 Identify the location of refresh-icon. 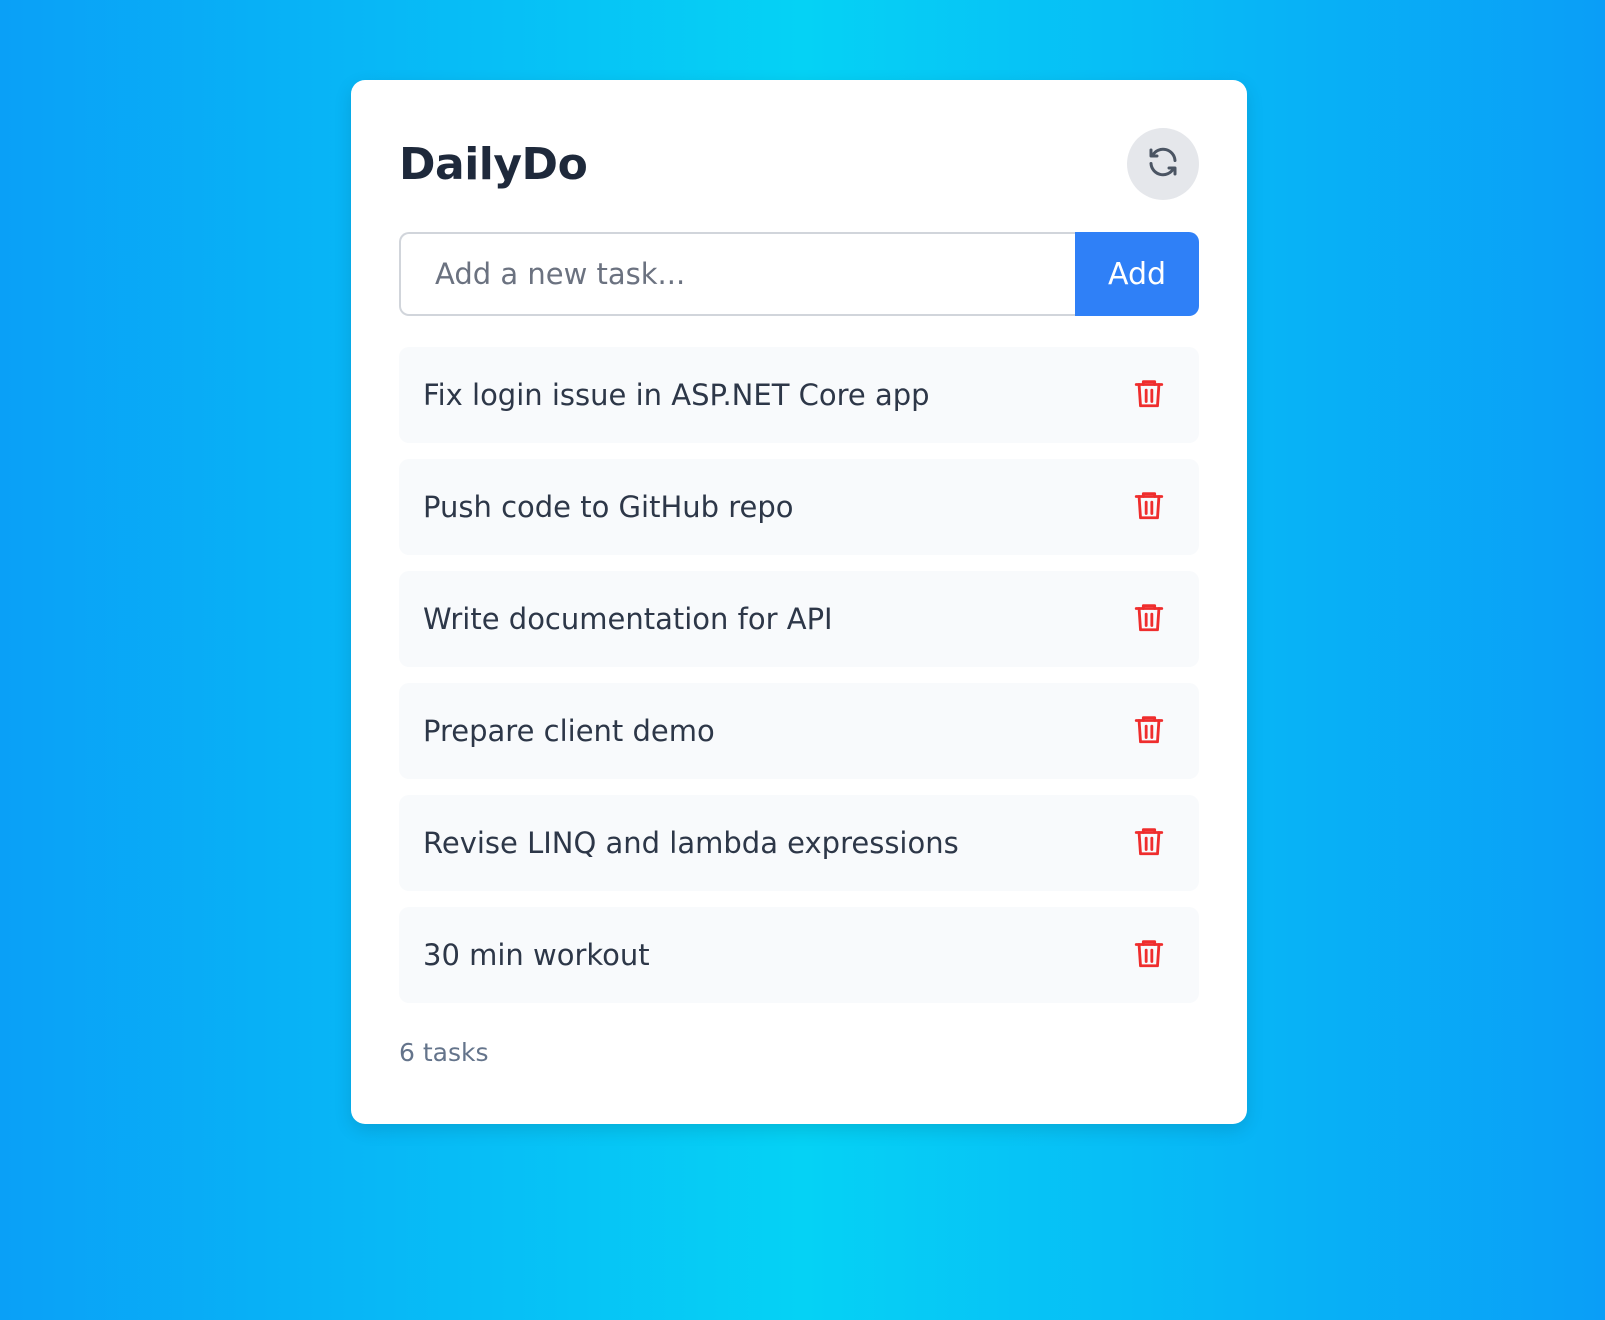
(1163, 164).